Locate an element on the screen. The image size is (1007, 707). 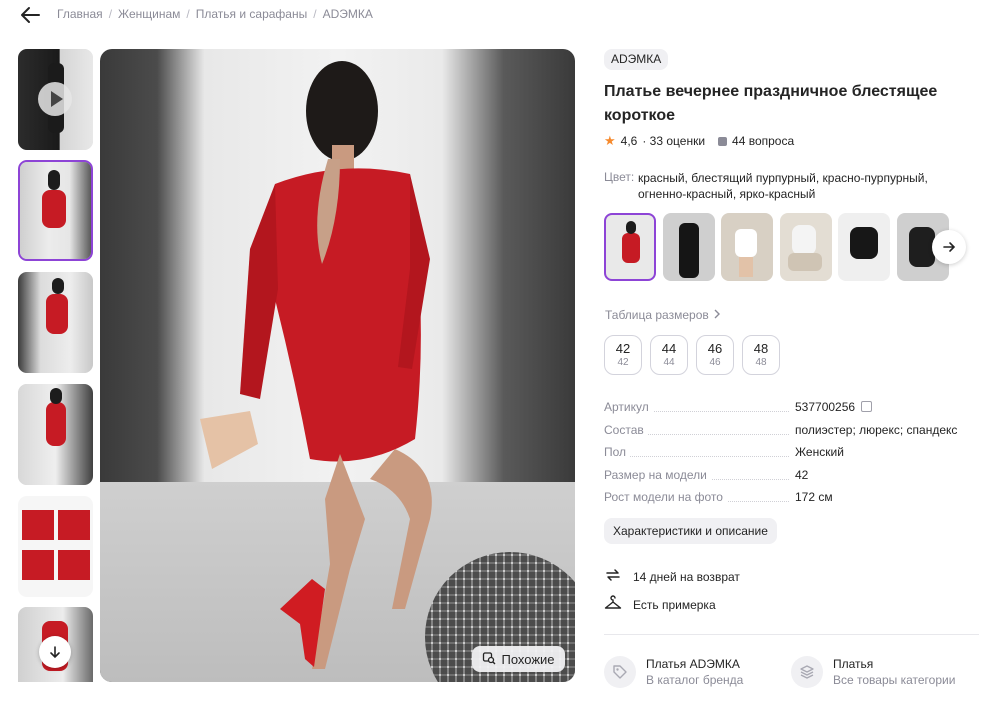
size-sub: 42 is located at coordinates (623, 362).